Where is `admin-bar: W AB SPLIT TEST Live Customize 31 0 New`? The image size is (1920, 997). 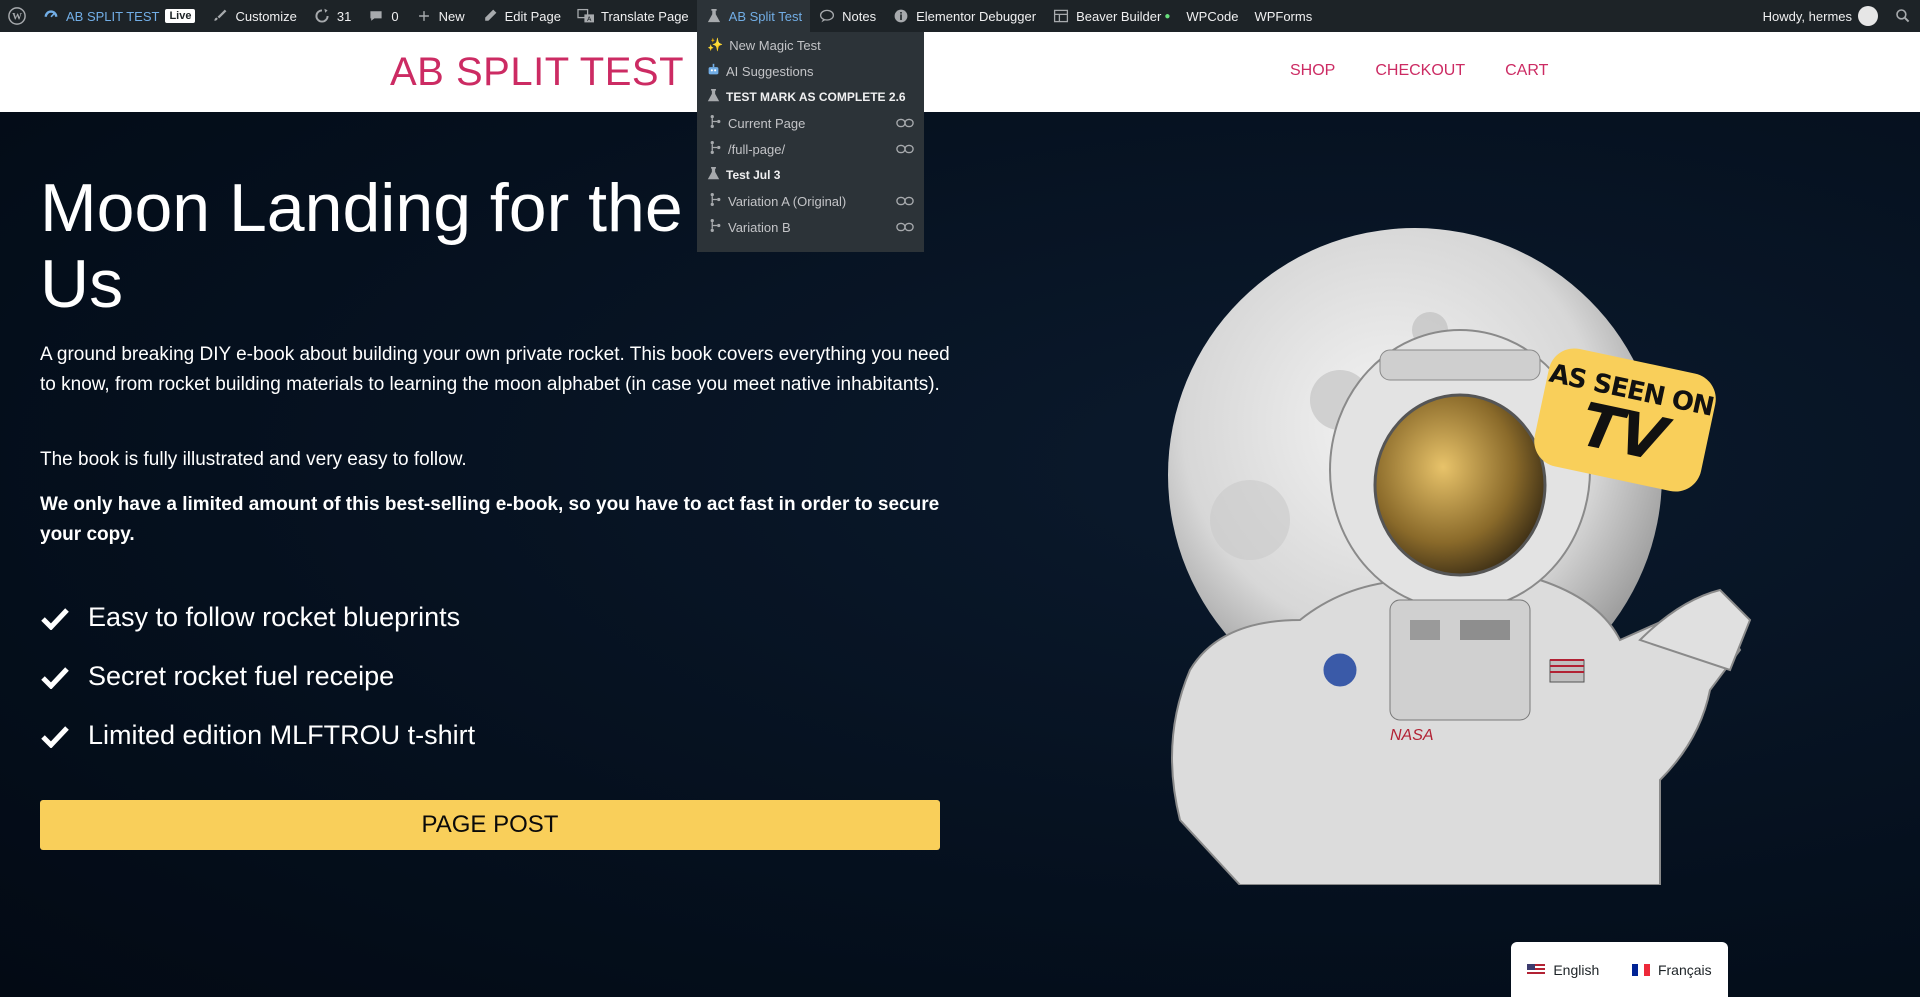
admin-bar: W AB SPLIT TEST Live Customize 31 0 New is located at coordinates (960, 16).